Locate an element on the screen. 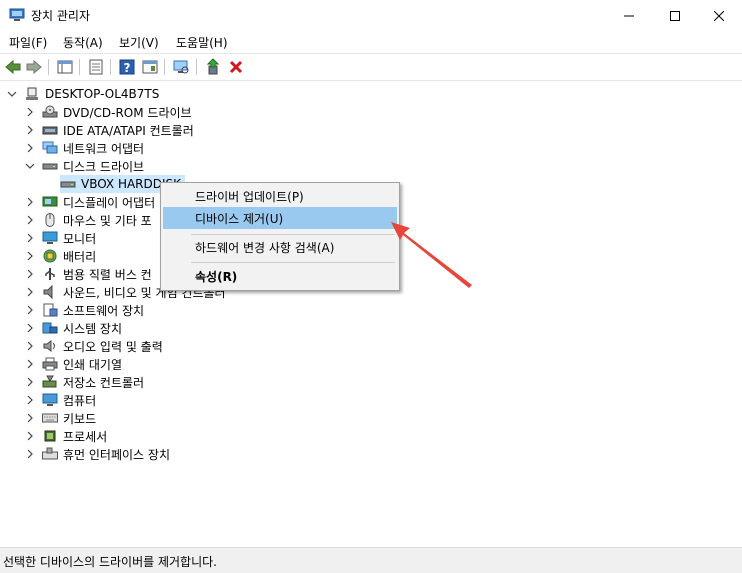 The width and height of the screenshot is (742, 573). annotation-arrow-icon is located at coordinates (431, 255).